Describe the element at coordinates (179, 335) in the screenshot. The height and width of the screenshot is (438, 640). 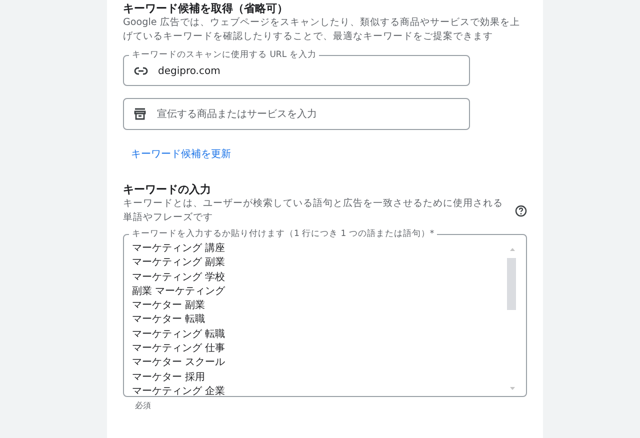
I see `keyword-line: マーケティング 転職` at that location.